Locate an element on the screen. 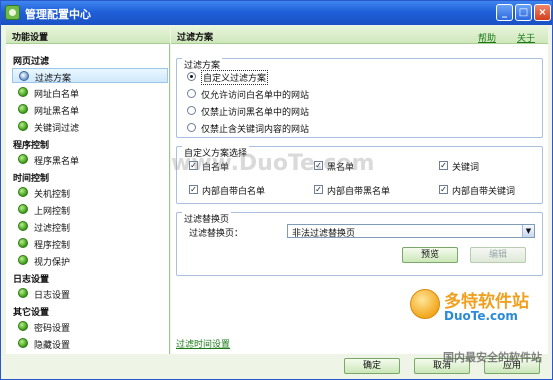 The height and width of the screenshot is (380, 553). sidebar-item-url-blacklist: 网址黑名单 is located at coordinates (90, 109).